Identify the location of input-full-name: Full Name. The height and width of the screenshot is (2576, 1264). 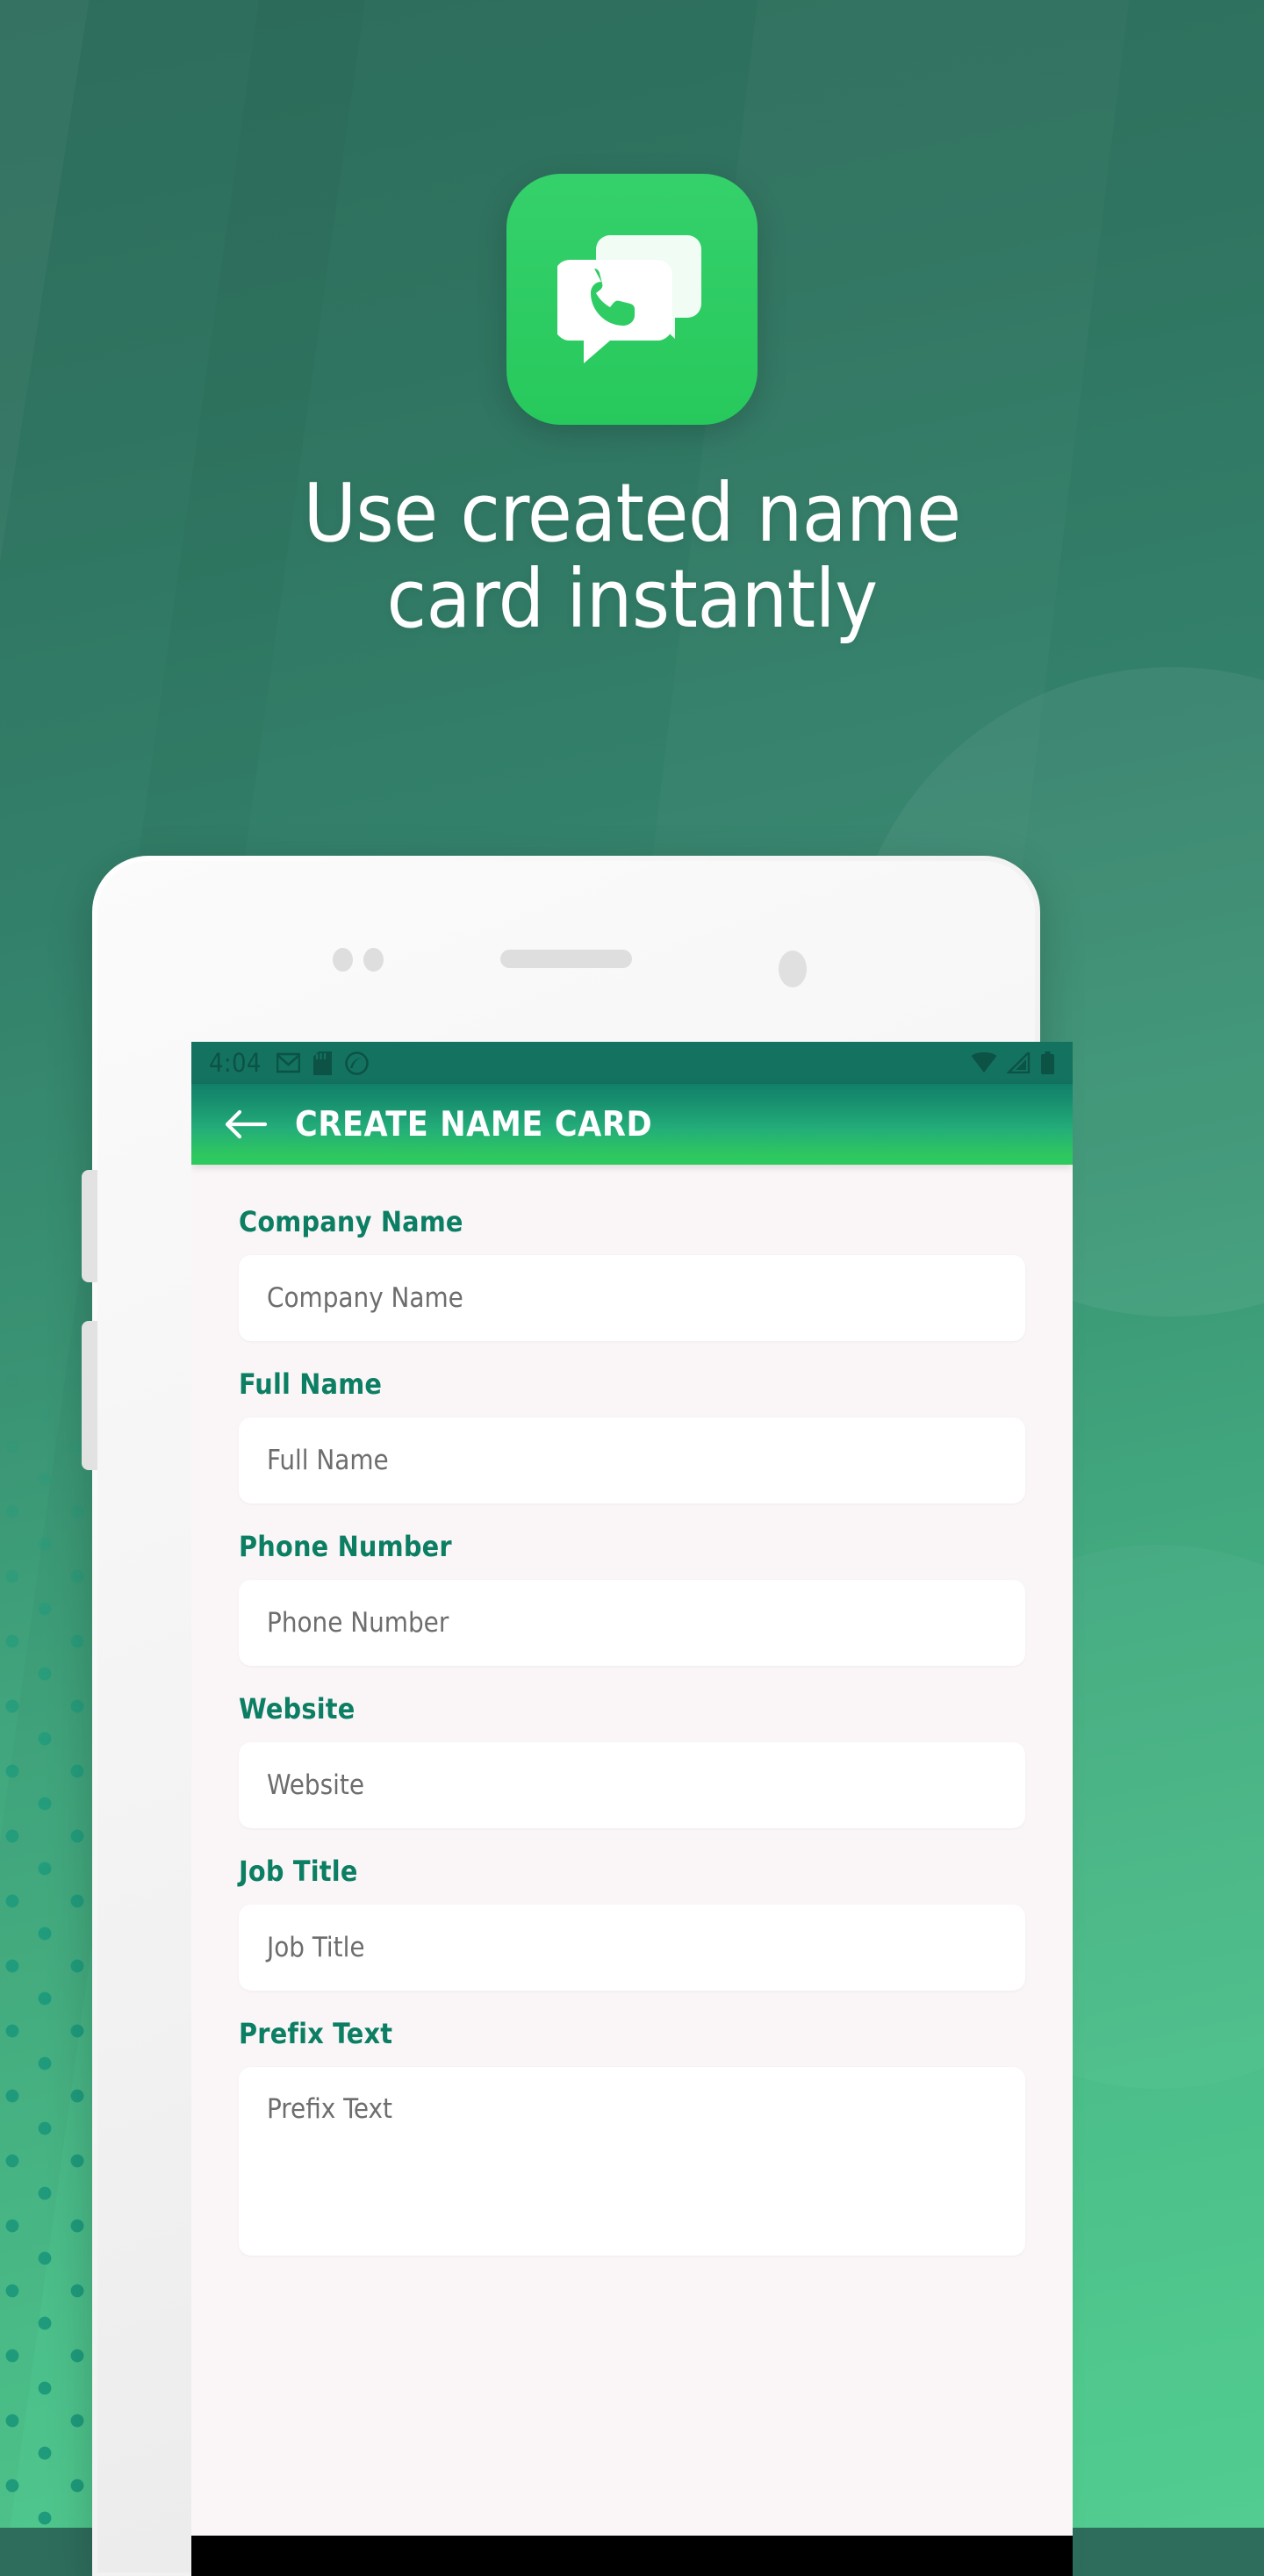
(632, 1460).